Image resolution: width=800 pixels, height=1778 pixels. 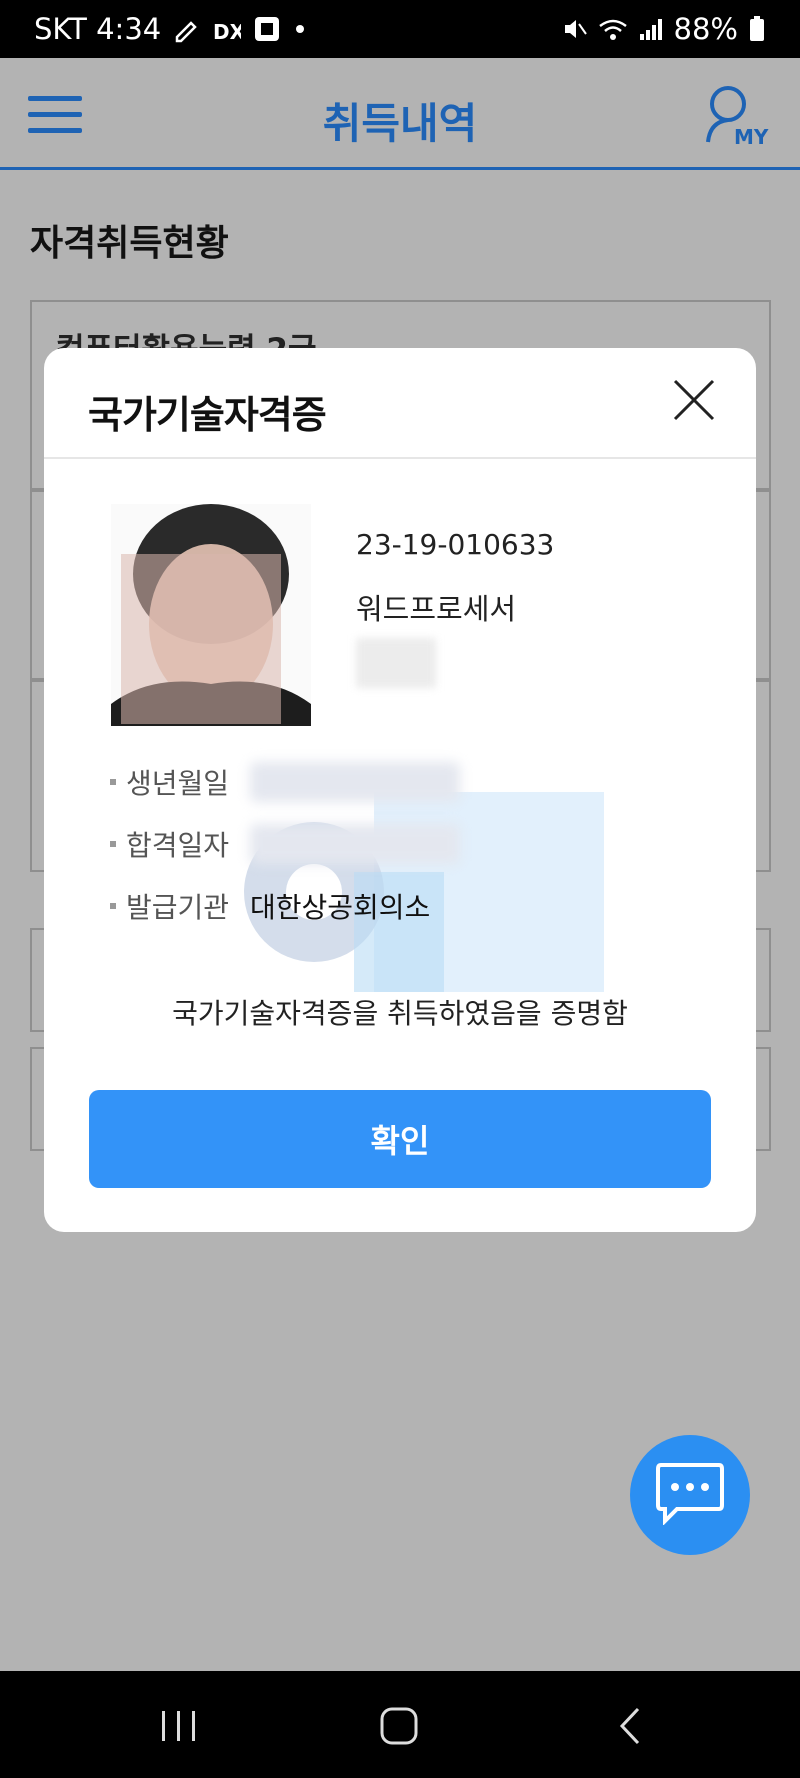 What do you see at coordinates (207, 415) in the screenshot?
I see `modal-title: 국가기술자격증` at bounding box center [207, 415].